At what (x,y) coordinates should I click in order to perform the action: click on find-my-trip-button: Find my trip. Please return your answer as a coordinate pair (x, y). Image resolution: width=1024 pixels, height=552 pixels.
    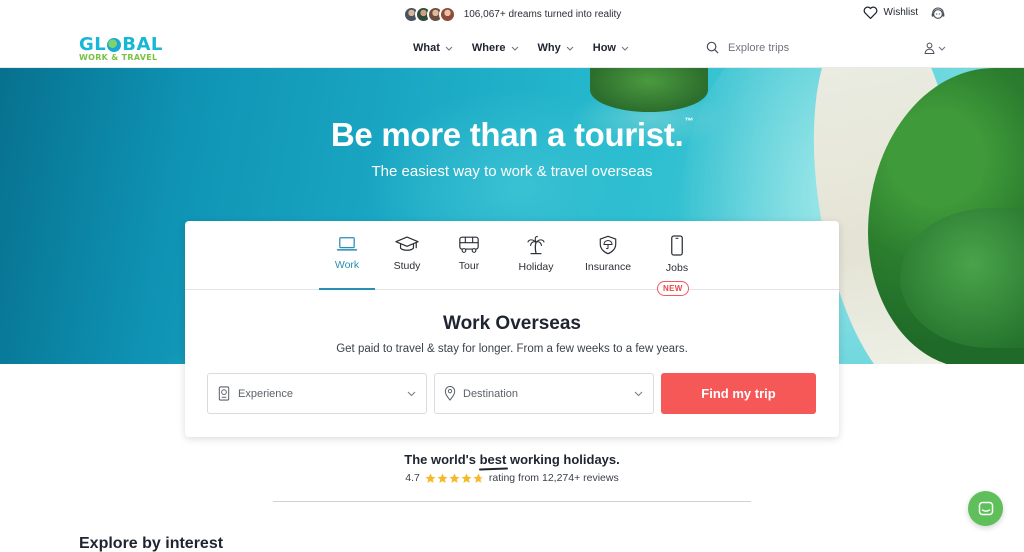
    Looking at the image, I should click on (738, 393).